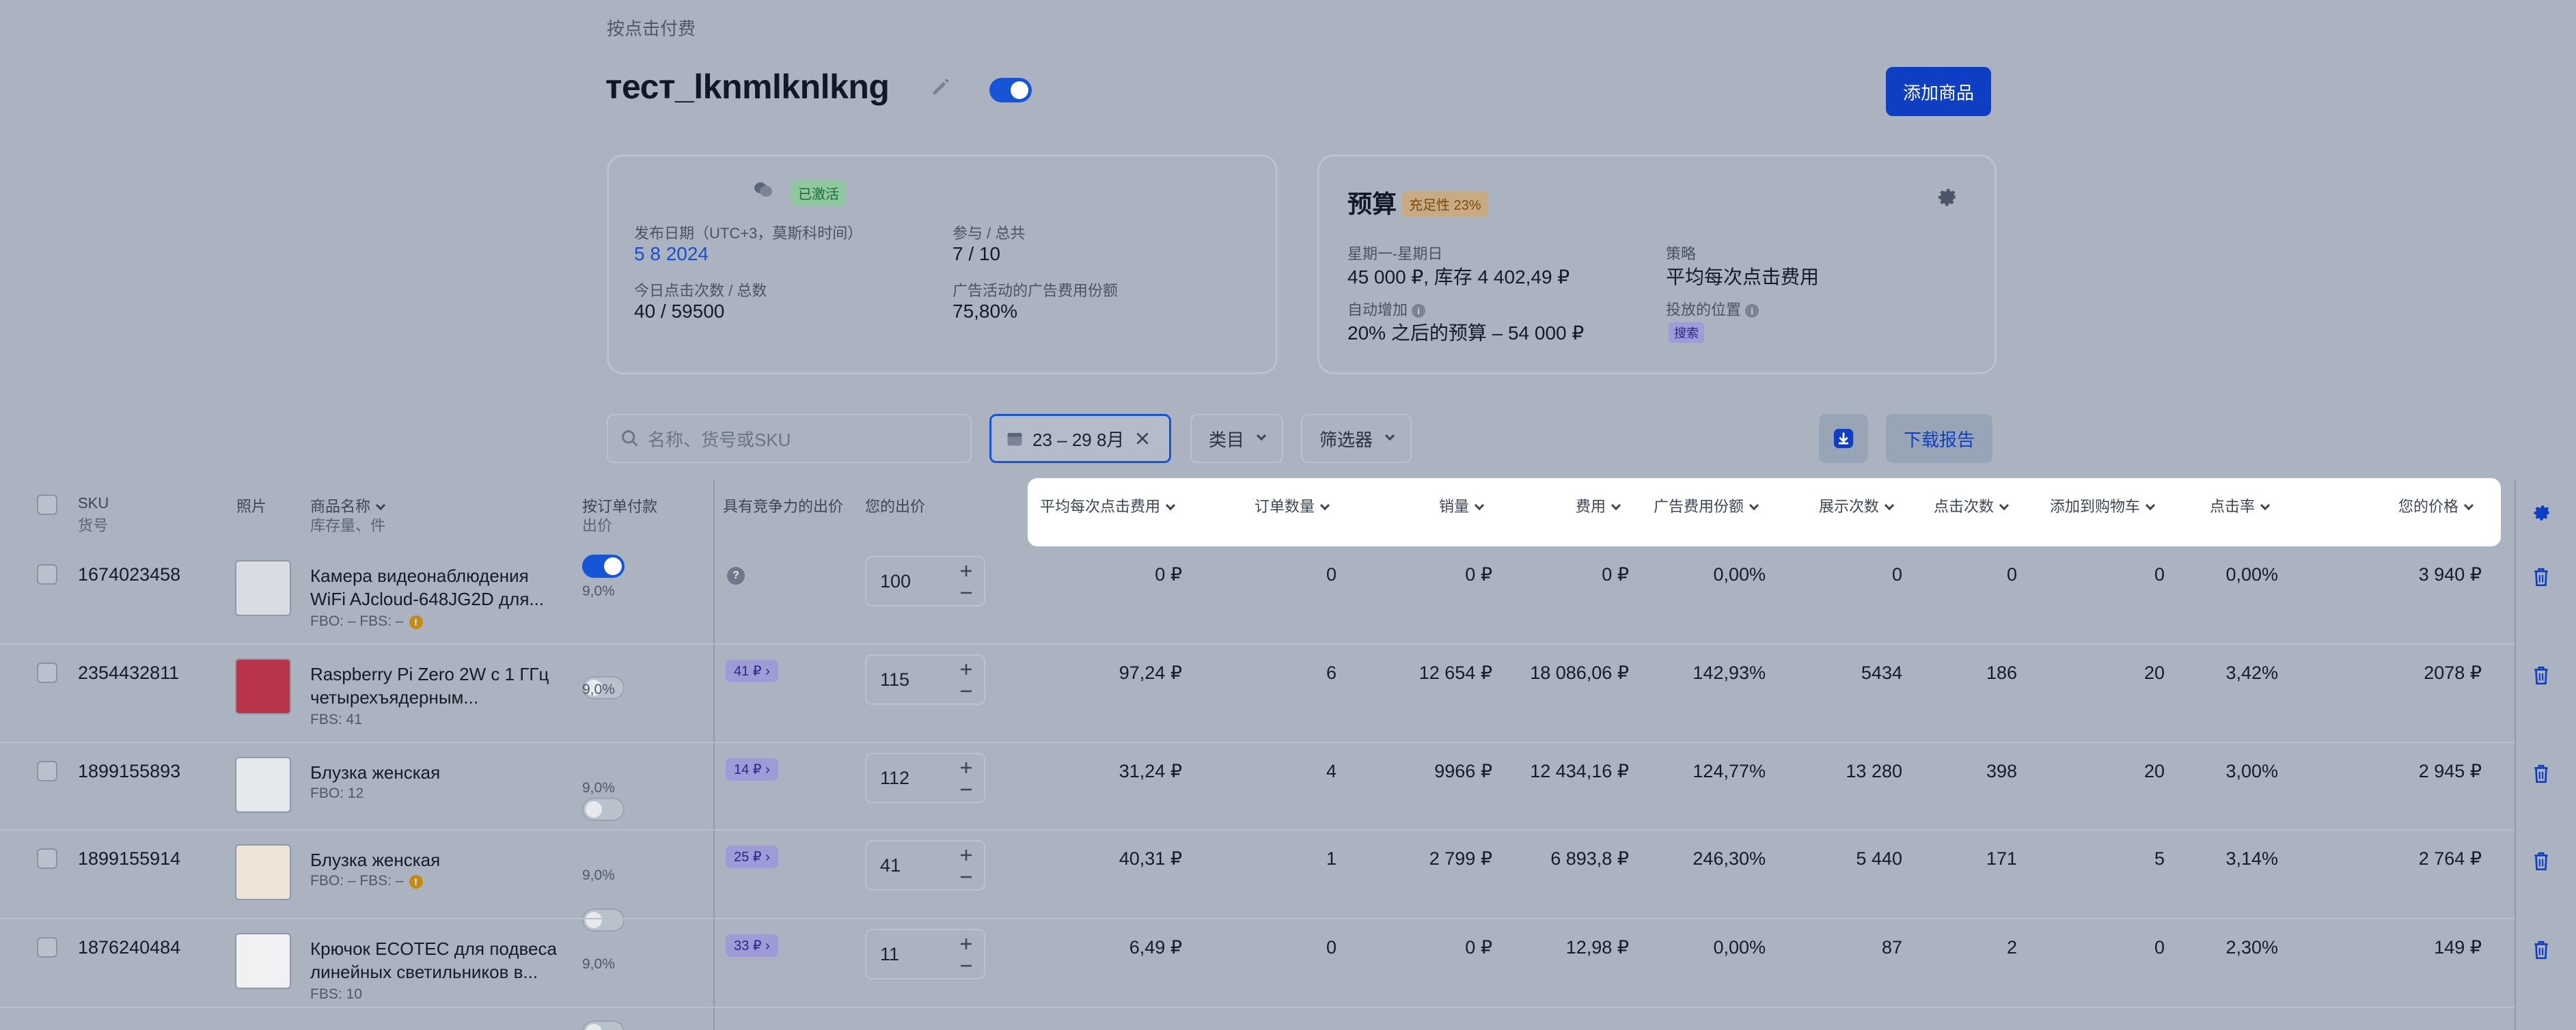  I want to click on campaign-toggle, so click(1010, 90).